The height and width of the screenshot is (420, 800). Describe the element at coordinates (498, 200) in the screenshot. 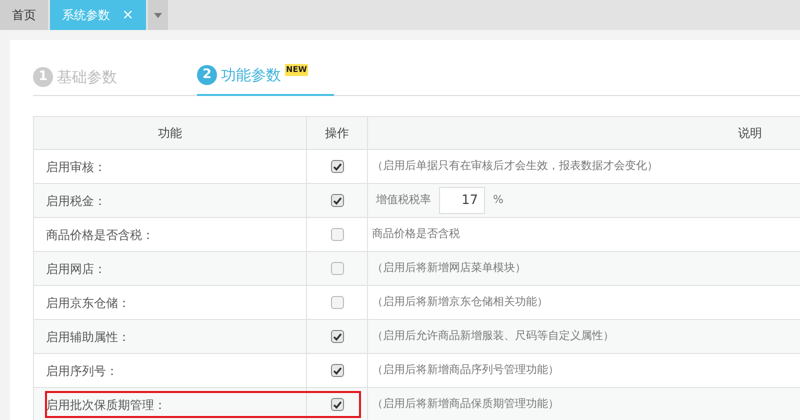

I see `percent-unit: %` at that location.